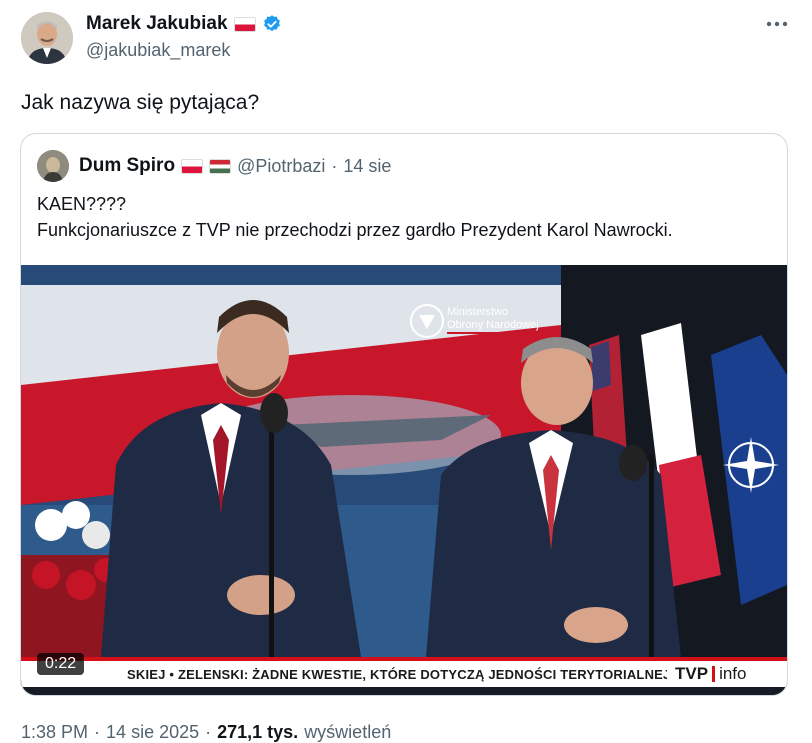 The height and width of the screenshot is (743, 812). I want to click on author-handle: @jakubiak_marek, so click(158, 50).